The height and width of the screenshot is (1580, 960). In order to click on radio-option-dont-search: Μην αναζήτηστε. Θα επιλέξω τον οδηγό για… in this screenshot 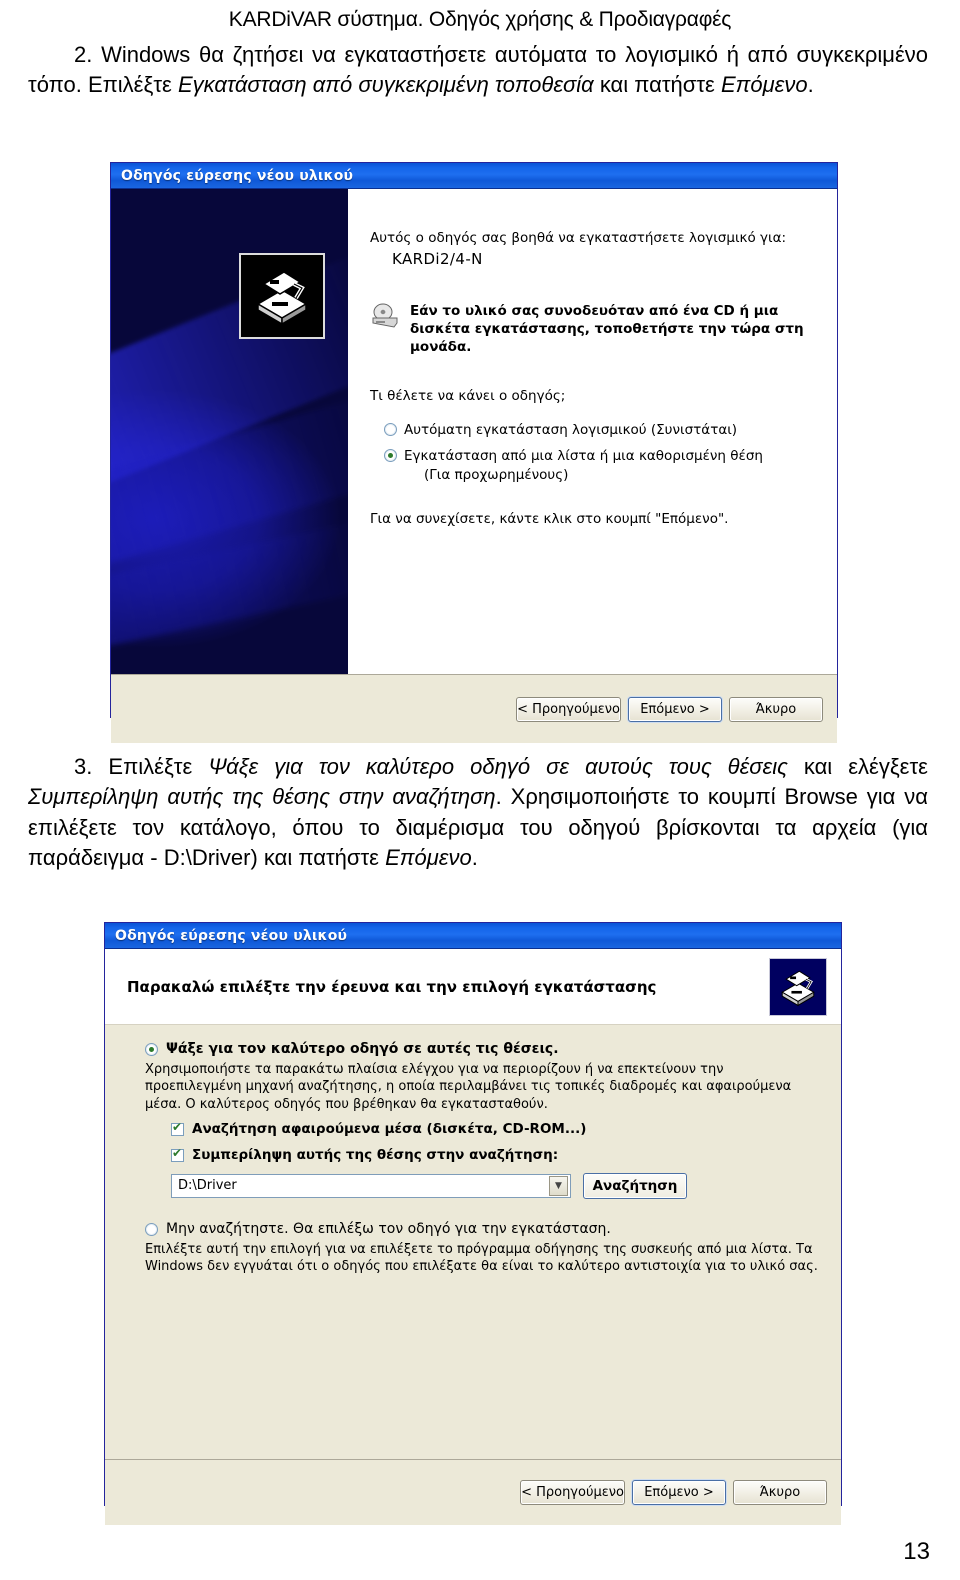, I will do `click(482, 1229)`.